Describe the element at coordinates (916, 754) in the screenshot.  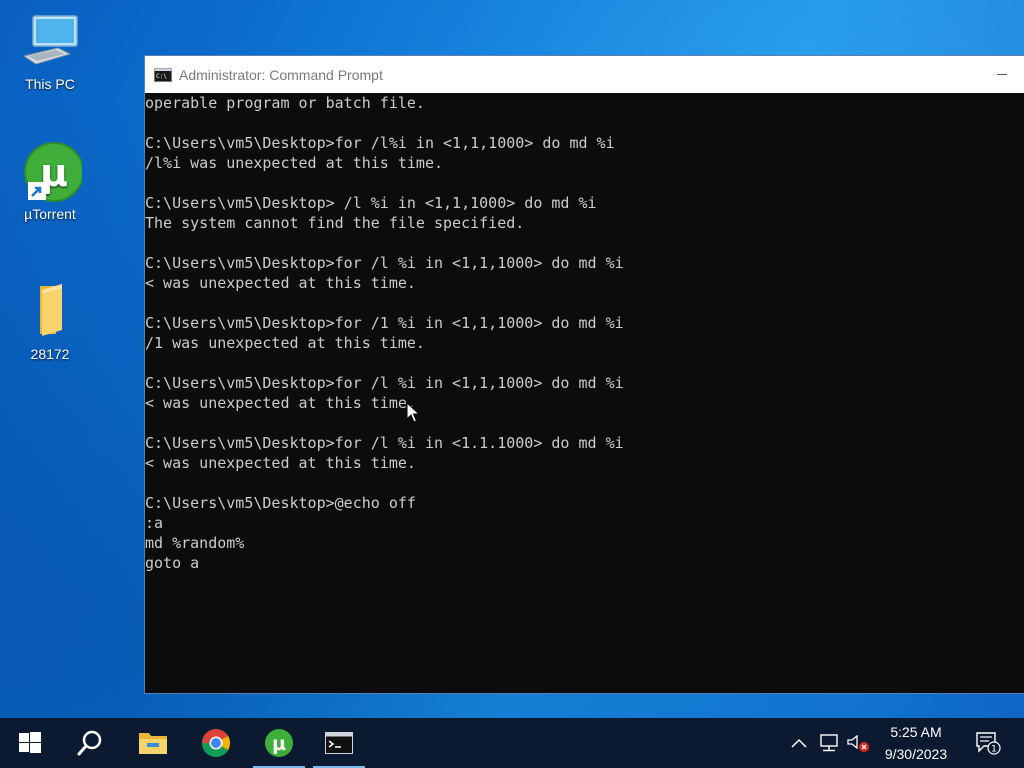
I see `clock-date: 9/30/2023` at that location.